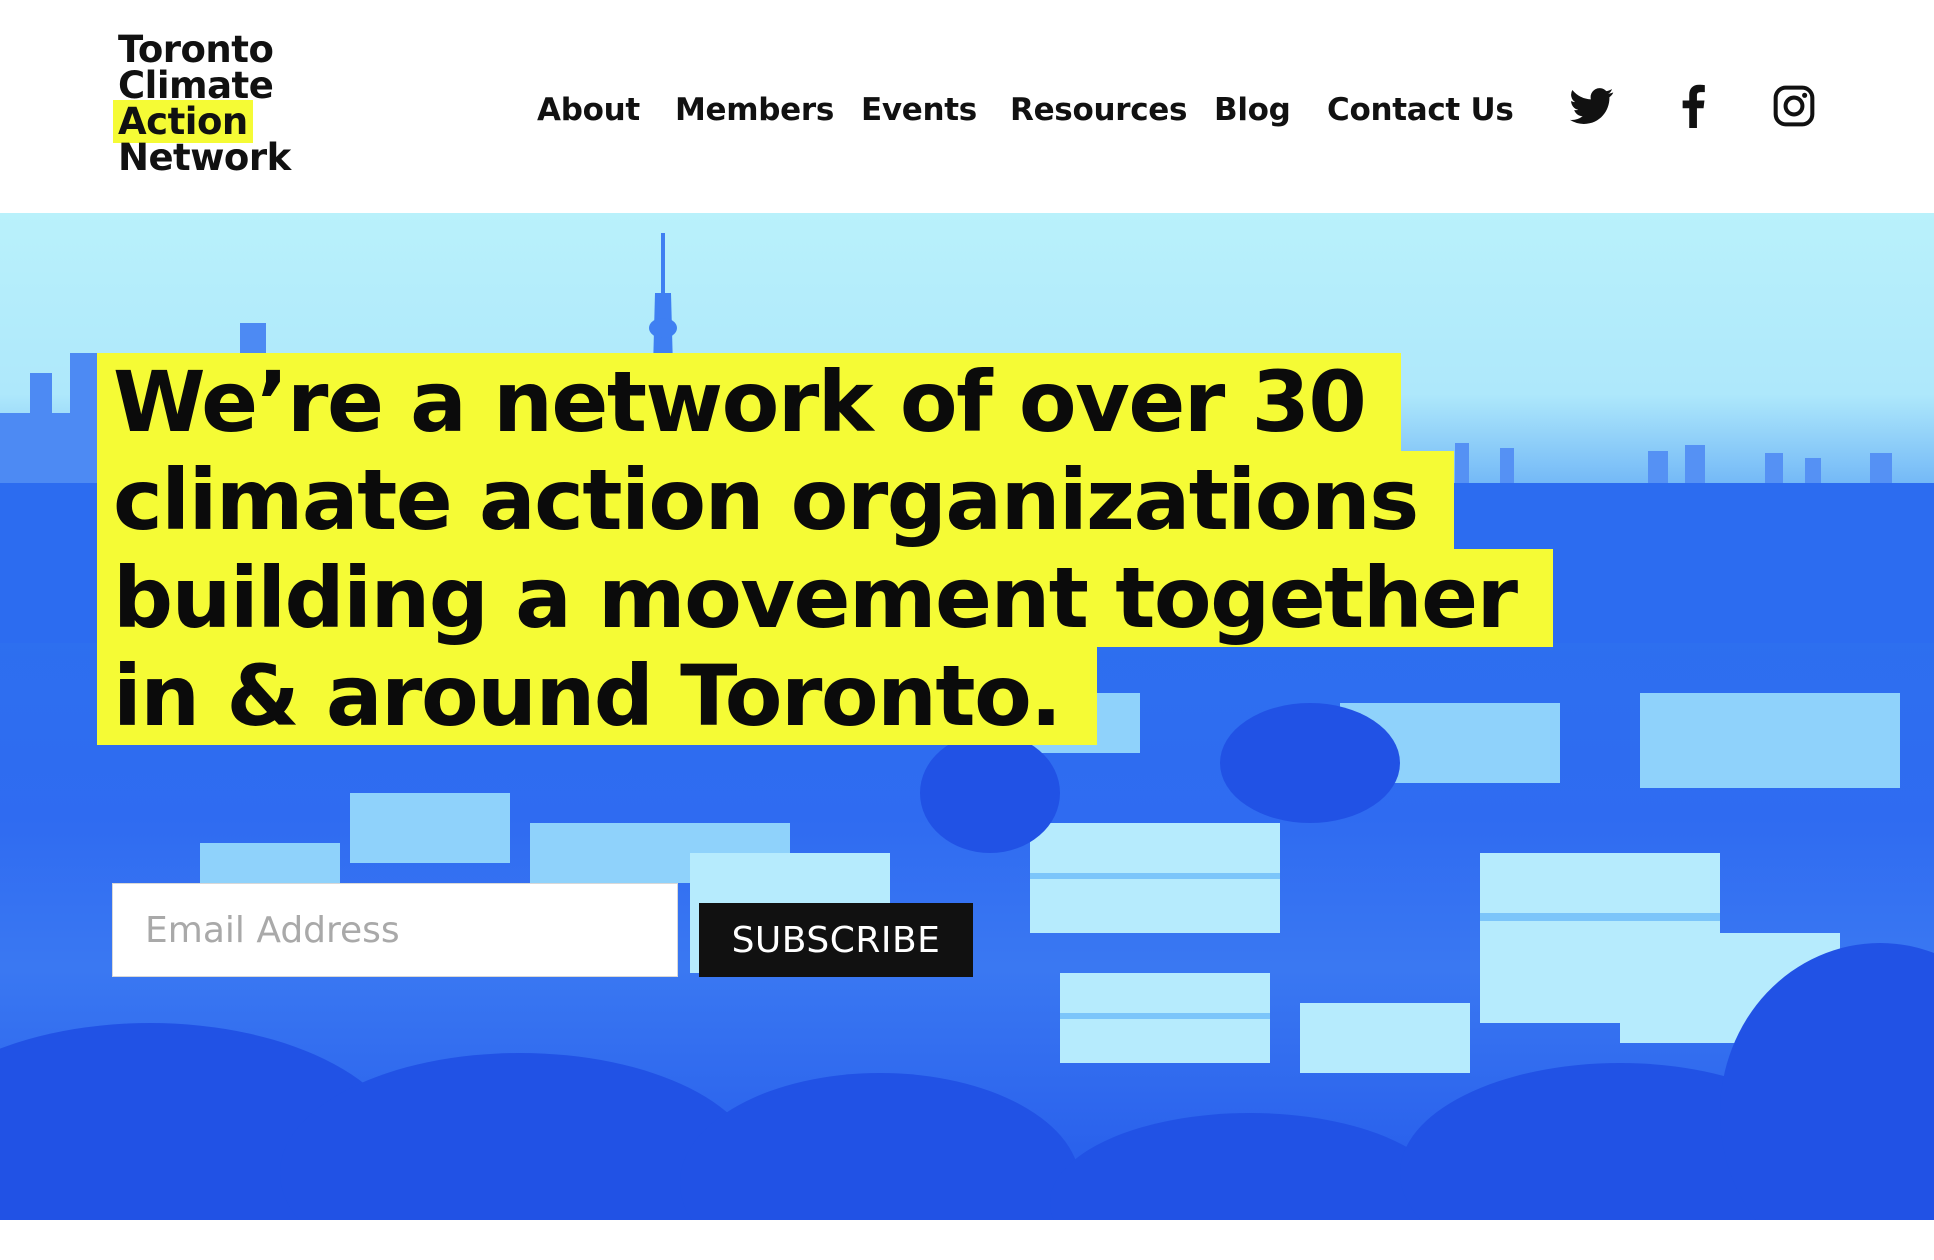 Image resolution: width=1934 pixels, height=1260 pixels. Describe the element at coordinates (597, 696) in the screenshot. I see `headline-line-4: in & around Toronto.` at that location.